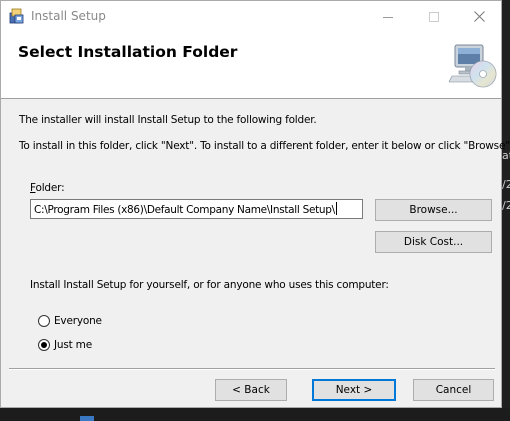 Image resolution: width=510 pixels, height=421 pixels. I want to click on maximize-button, so click(434, 16).